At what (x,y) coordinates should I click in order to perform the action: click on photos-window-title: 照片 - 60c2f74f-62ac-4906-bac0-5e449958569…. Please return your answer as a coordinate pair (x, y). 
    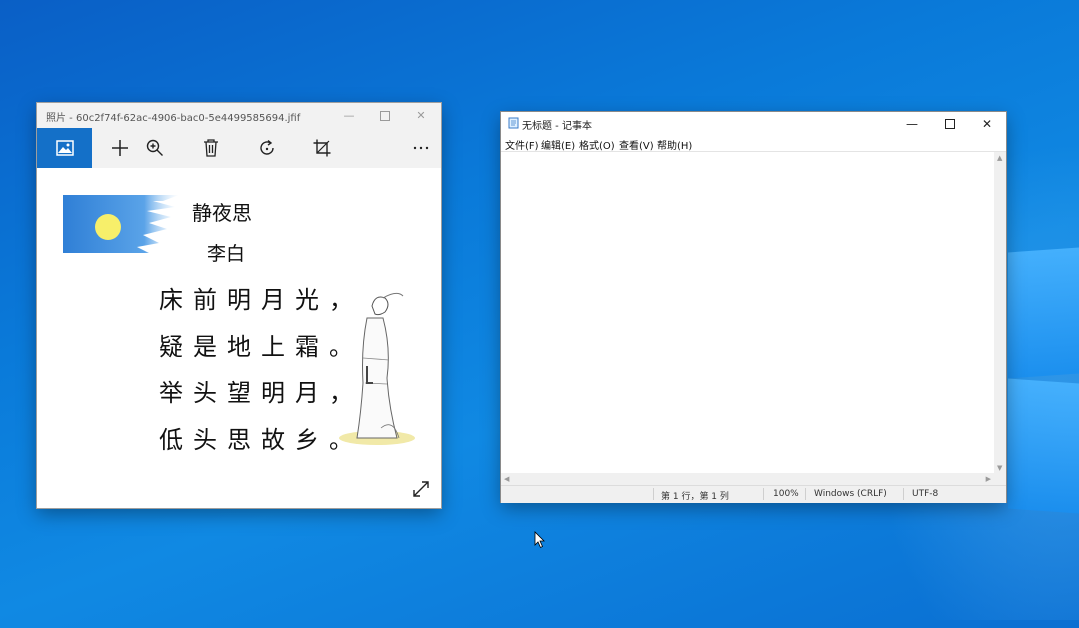
    Looking at the image, I should click on (173, 118).